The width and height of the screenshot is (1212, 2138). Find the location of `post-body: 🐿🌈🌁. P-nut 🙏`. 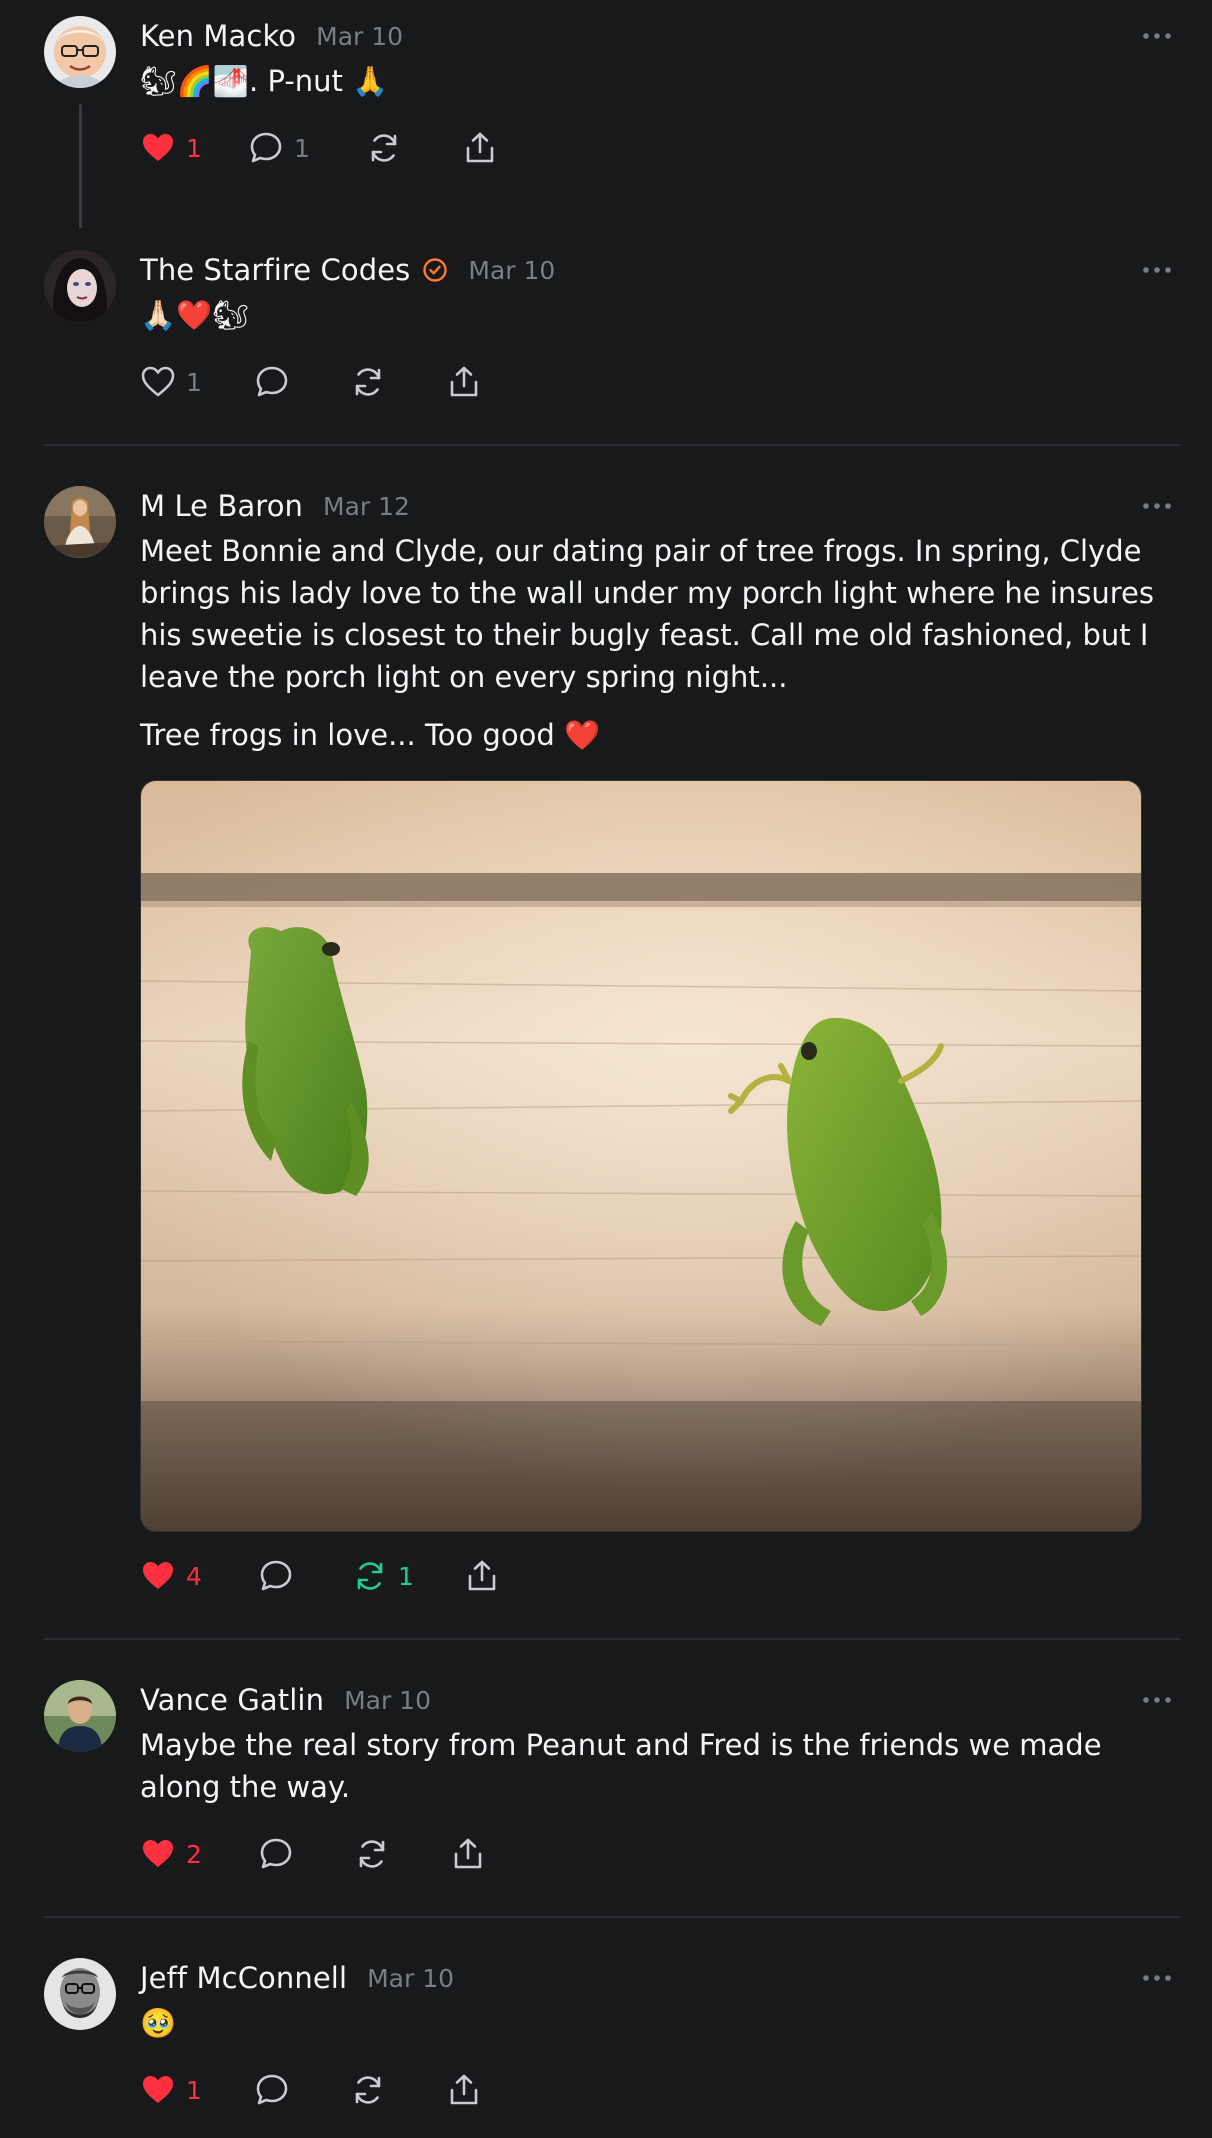

post-body: 🐿🌈🌁. P-nut 🙏 is located at coordinates (264, 81).